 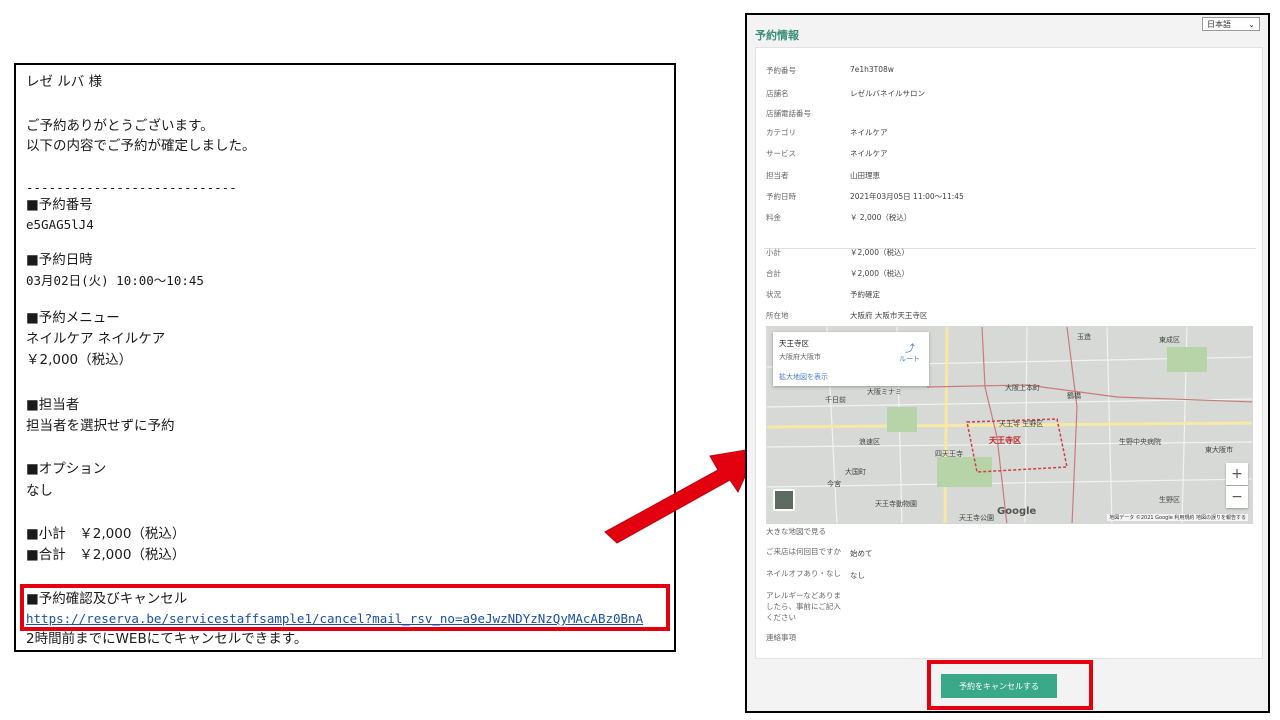 What do you see at coordinates (949, 454) in the screenshot?
I see `map-label: 四天王寺` at bounding box center [949, 454].